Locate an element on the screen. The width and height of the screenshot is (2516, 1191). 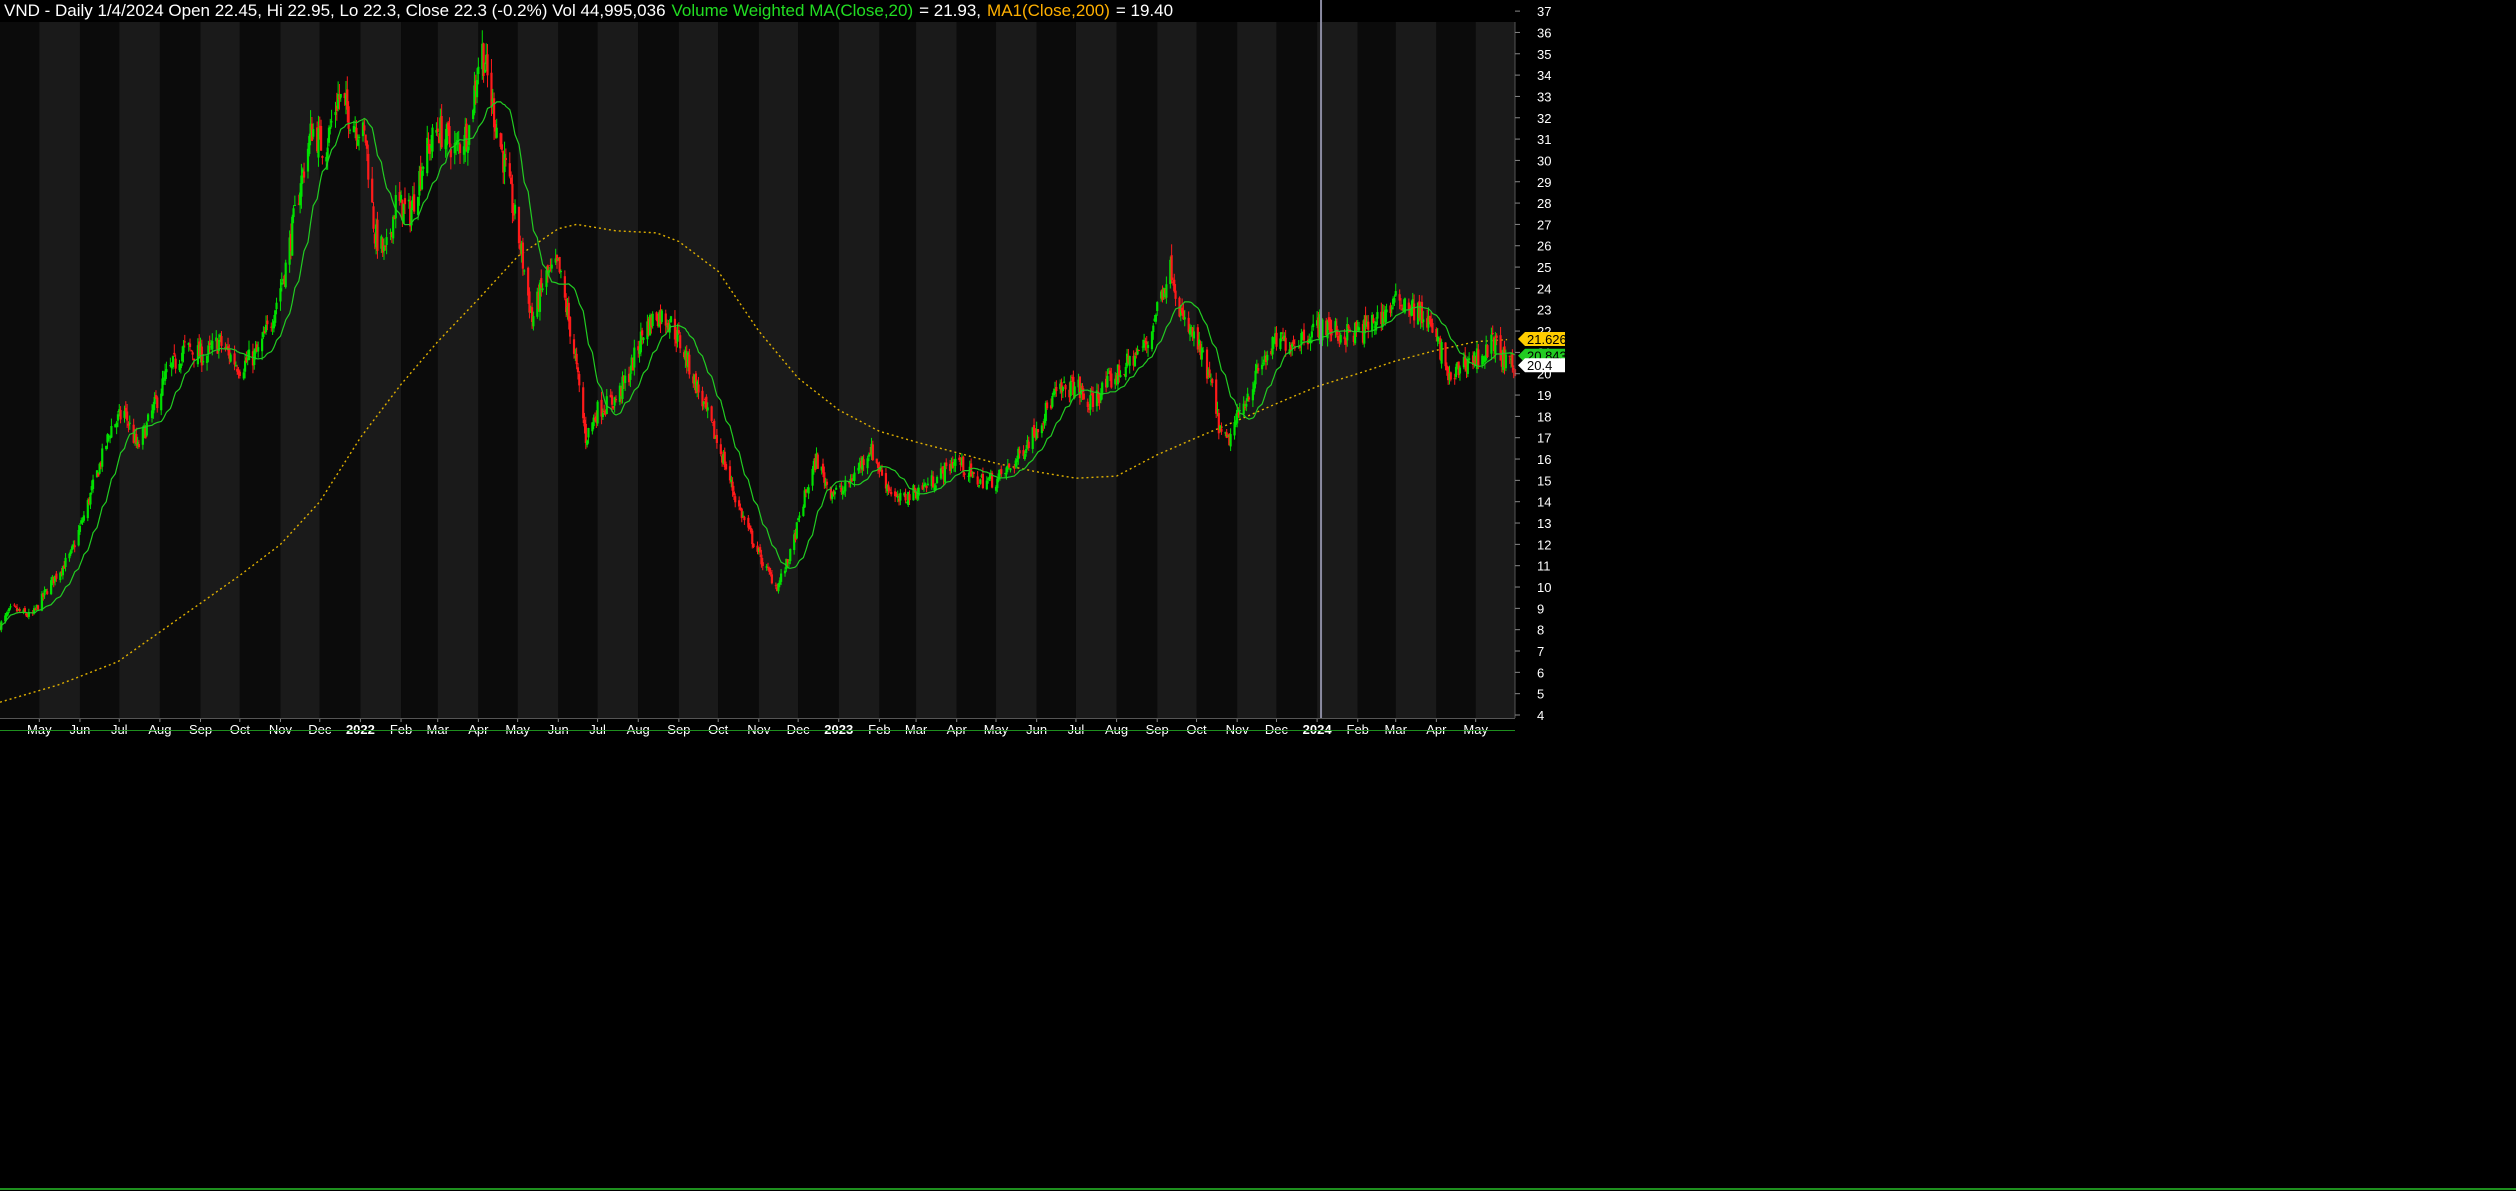
x-tick-label: Nov is located at coordinates (281, 729).